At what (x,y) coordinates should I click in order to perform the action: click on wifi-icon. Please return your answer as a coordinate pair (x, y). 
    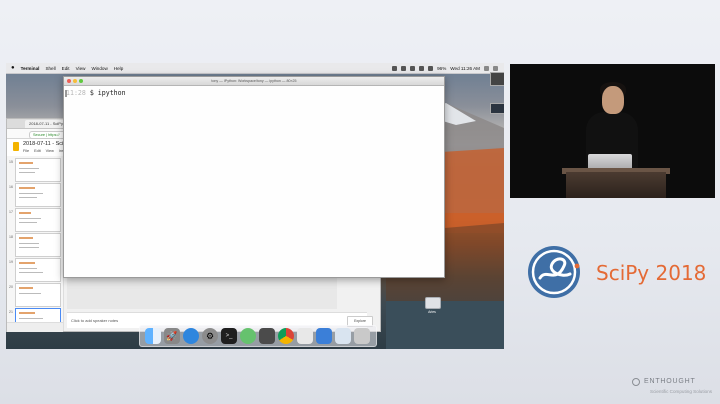
    Looking at the image, I should click on (422, 68).